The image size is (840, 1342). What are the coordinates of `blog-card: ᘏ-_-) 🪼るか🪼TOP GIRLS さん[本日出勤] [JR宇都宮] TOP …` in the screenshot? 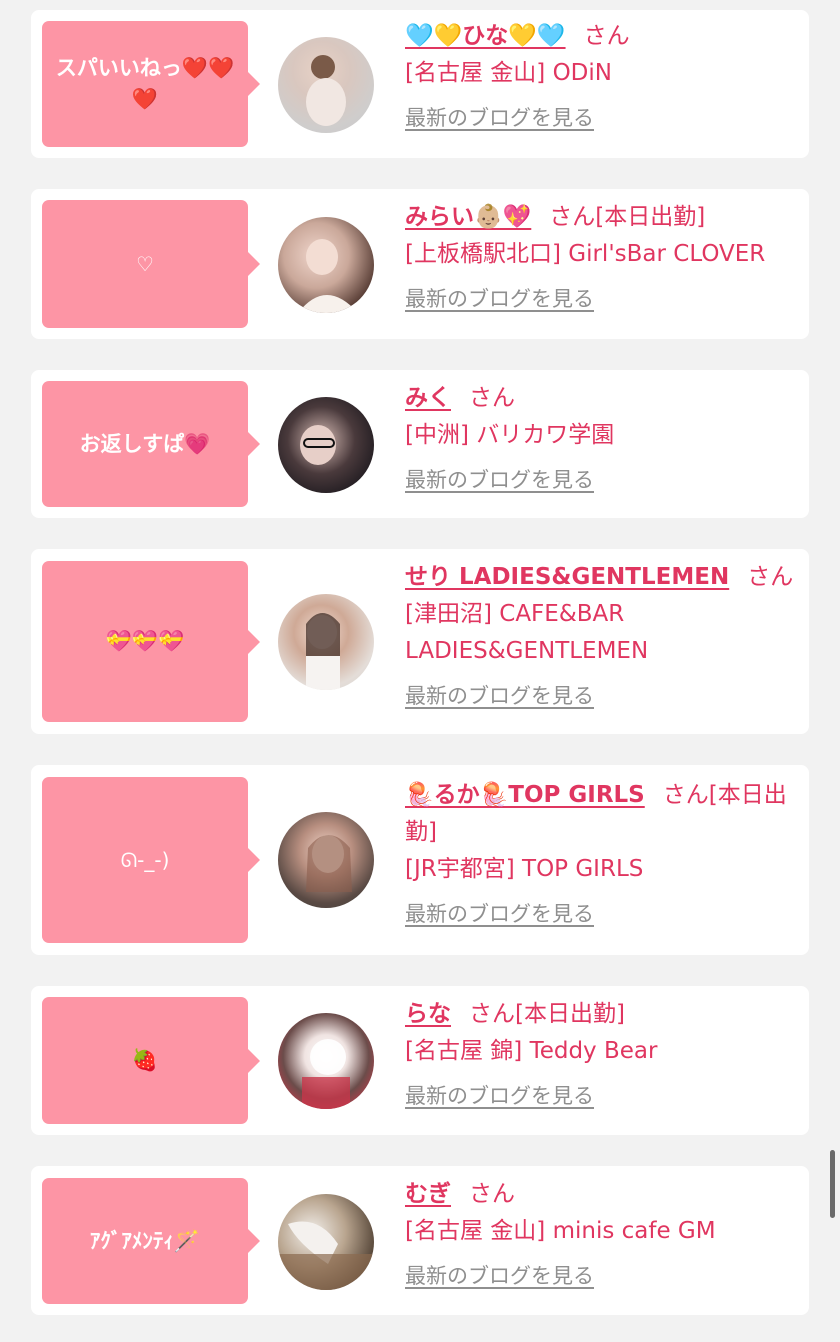 It's located at (420, 860).